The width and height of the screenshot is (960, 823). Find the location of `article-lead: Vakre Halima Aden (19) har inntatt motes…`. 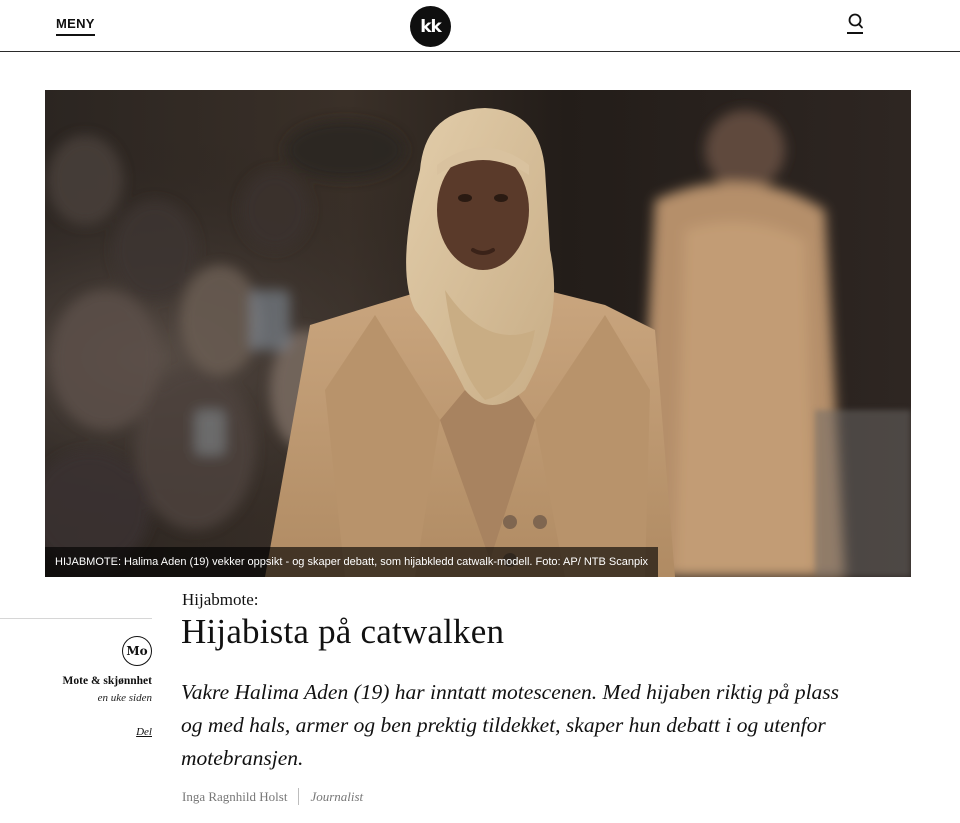

article-lead: Vakre Halima Aden (19) har inntatt motes… is located at coordinates (510, 725).